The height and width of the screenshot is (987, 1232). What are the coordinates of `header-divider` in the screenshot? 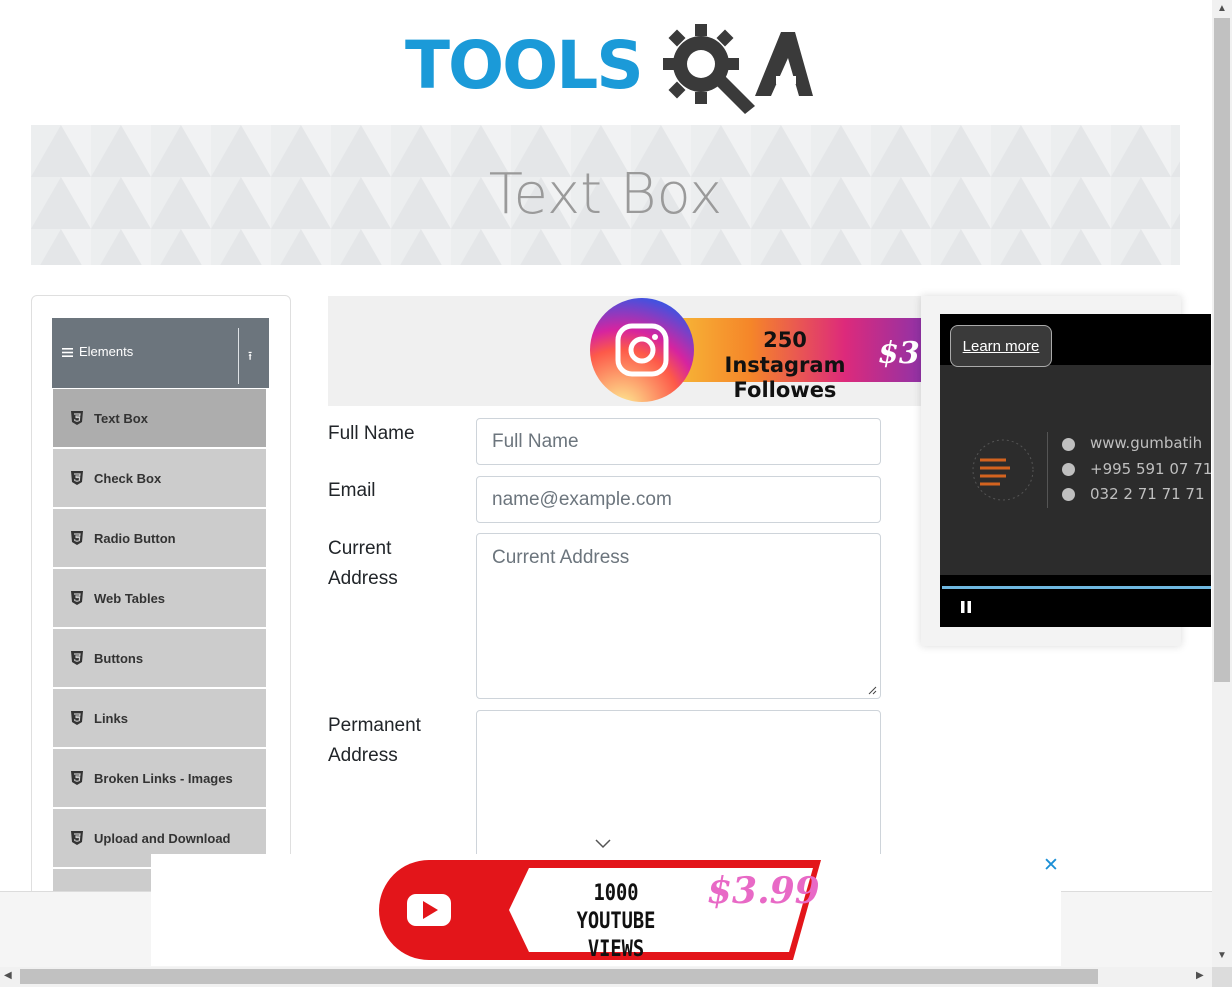 It's located at (238, 356).